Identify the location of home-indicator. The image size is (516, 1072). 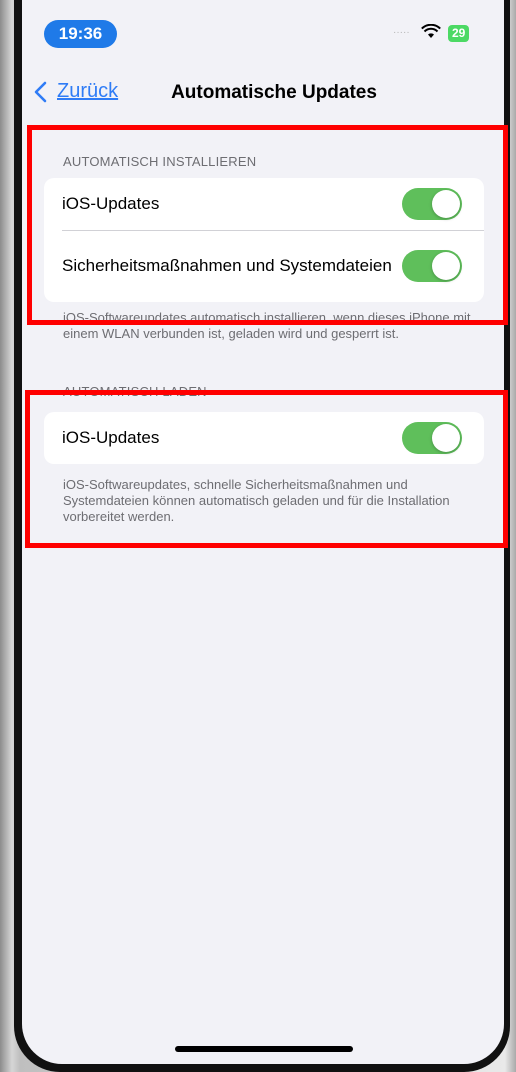
(264, 1049).